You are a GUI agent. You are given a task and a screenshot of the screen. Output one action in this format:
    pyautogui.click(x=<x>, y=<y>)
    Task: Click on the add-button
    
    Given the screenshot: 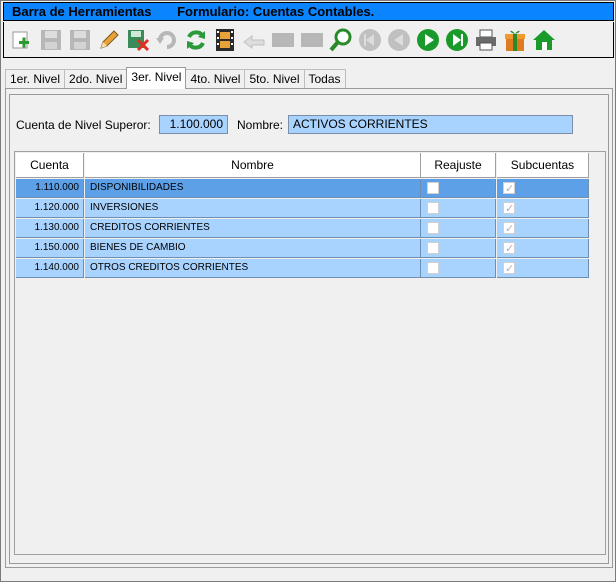 What is the action you would take?
    pyautogui.click(x=22, y=40)
    